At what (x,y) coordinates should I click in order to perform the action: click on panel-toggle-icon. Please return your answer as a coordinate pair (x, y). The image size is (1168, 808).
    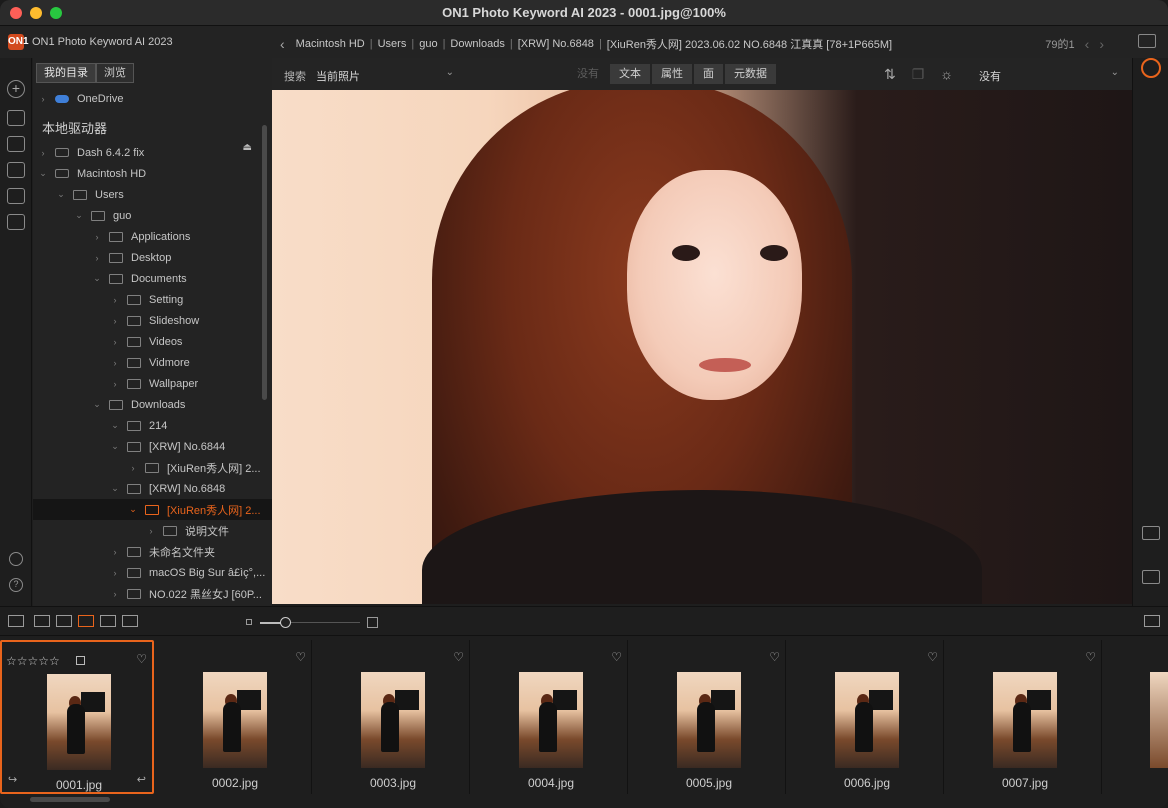
    Looking at the image, I should click on (16, 621).